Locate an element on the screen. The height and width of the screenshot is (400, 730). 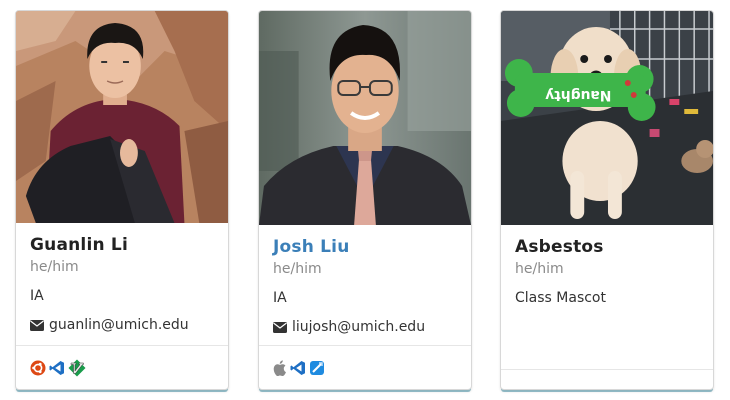
xcode-icon is located at coordinates (317, 368).